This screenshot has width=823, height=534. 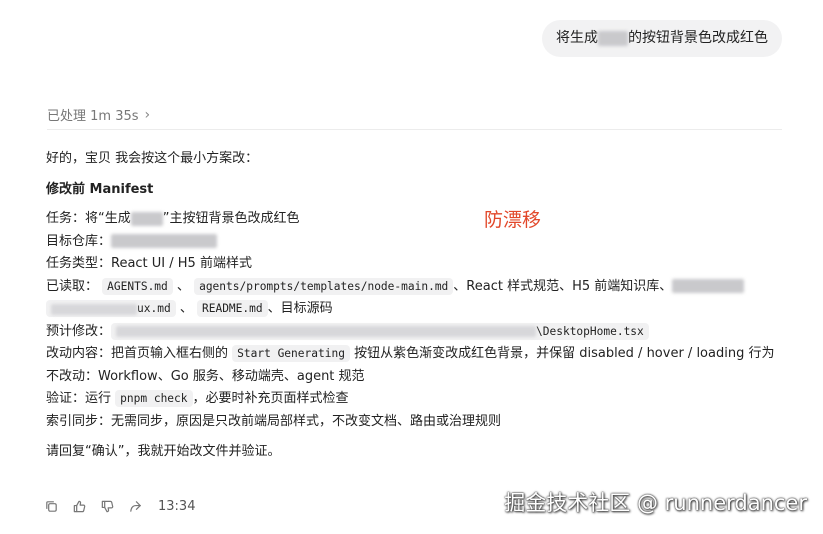 What do you see at coordinates (100, 189) in the screenshot?
I see `response-heading: 修改前 Manifest` at bounding box center [100, 189].